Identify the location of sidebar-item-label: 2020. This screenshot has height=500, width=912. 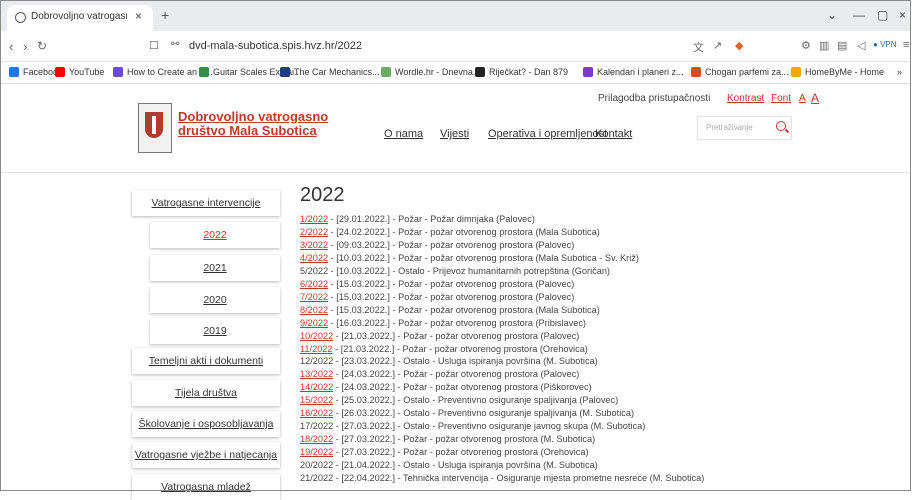
(215, 300).